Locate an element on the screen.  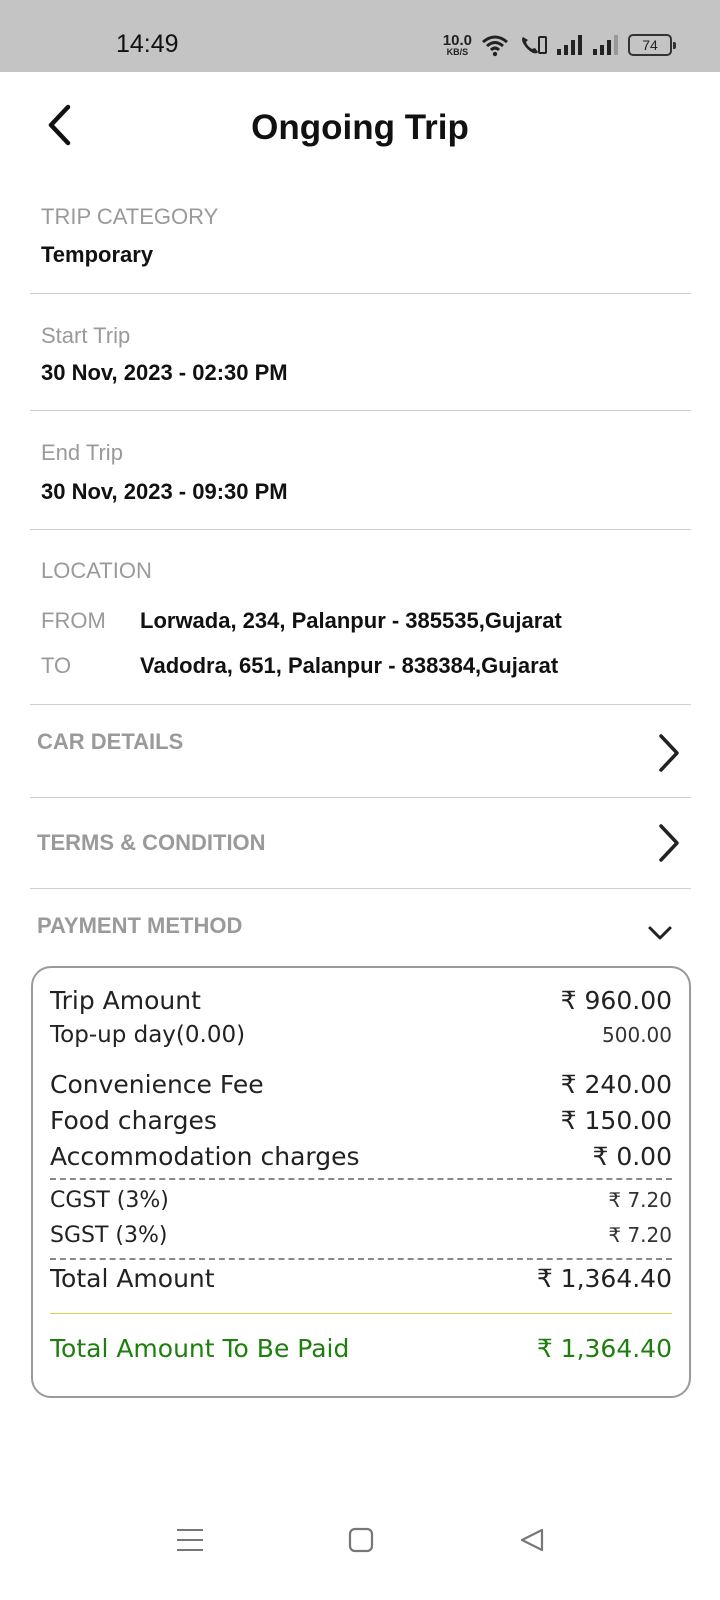
chevron-down-icon is located at coordinates (660, 933).